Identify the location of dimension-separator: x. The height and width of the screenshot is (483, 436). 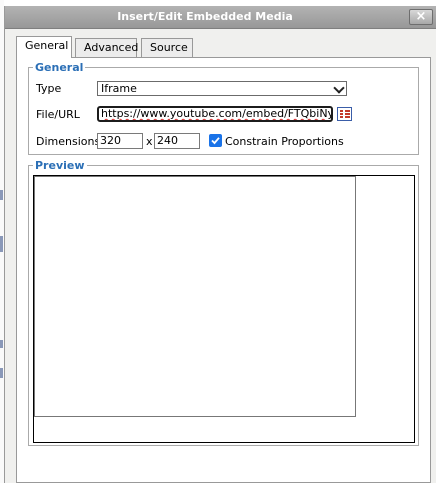
(149, 141).